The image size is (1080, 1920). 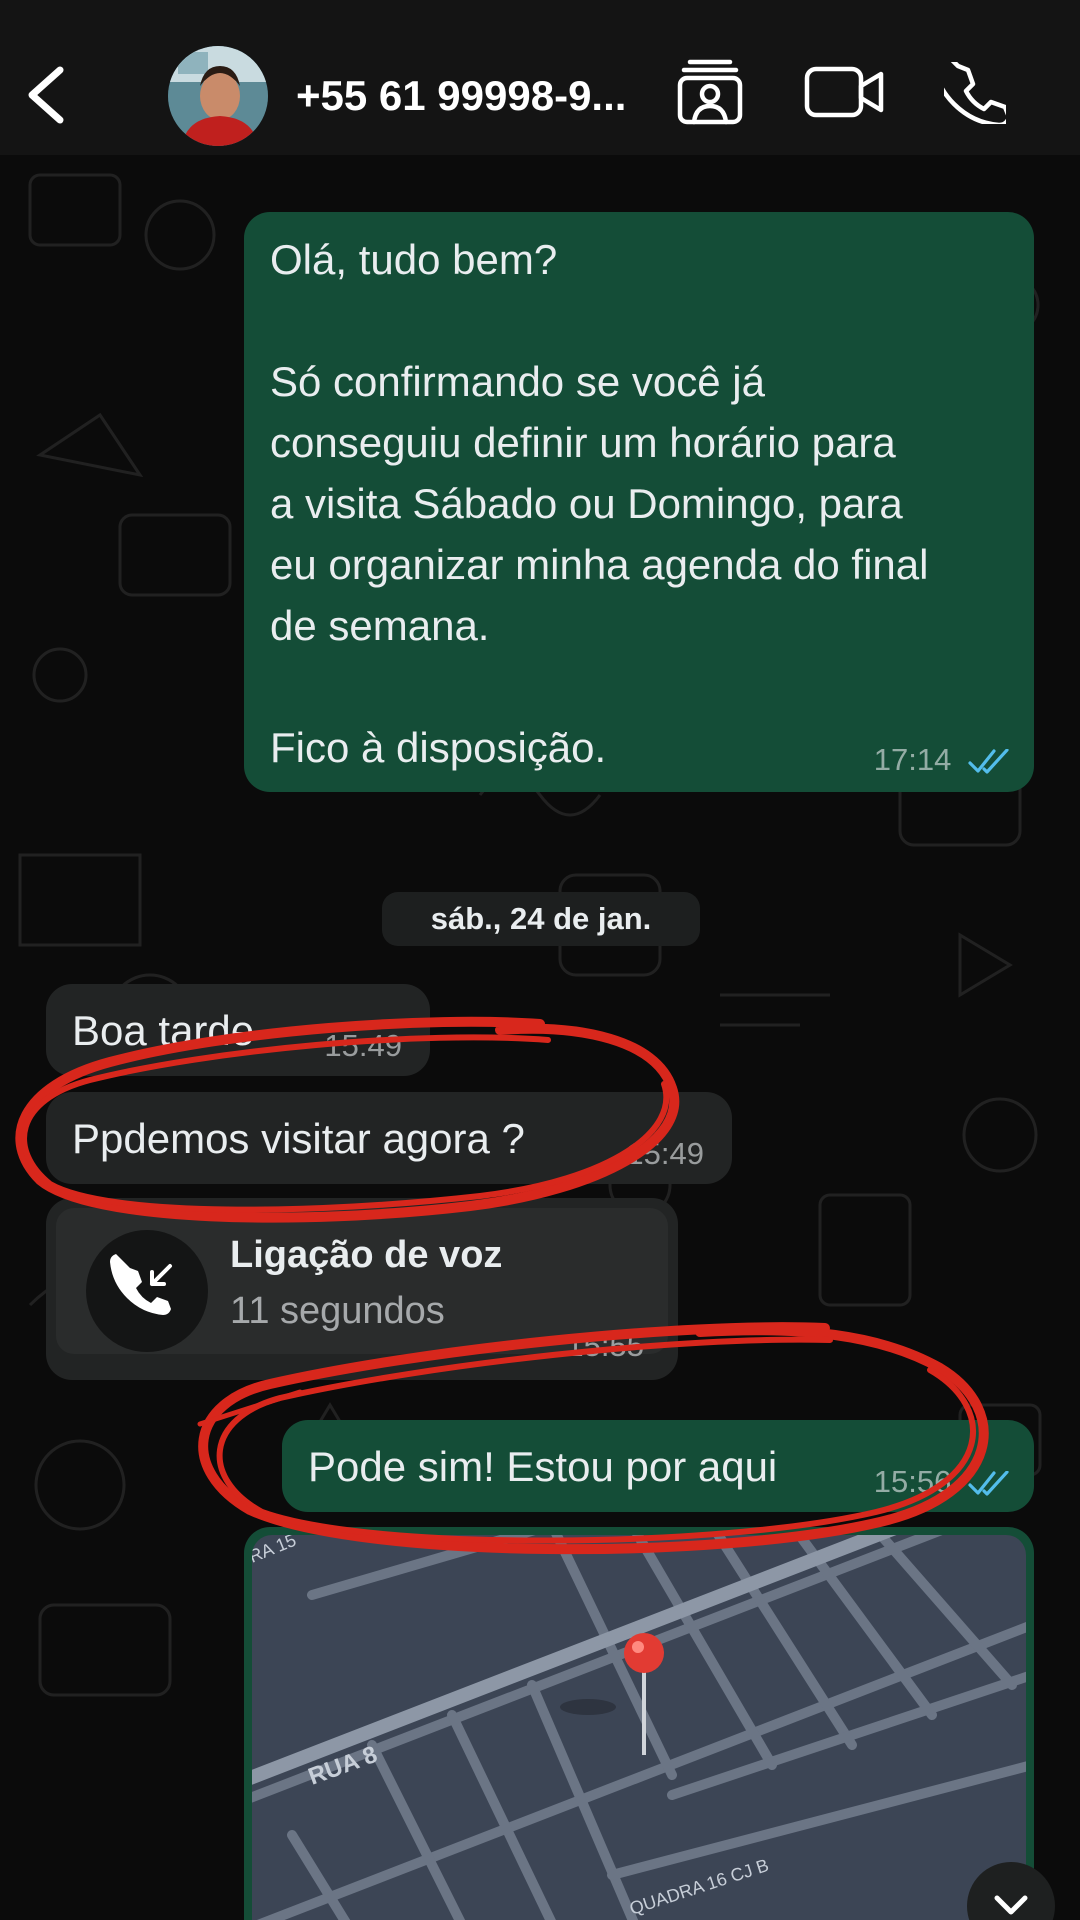 I want to click on scroll-to-bottom-button, so click(x=1011, y=1891).